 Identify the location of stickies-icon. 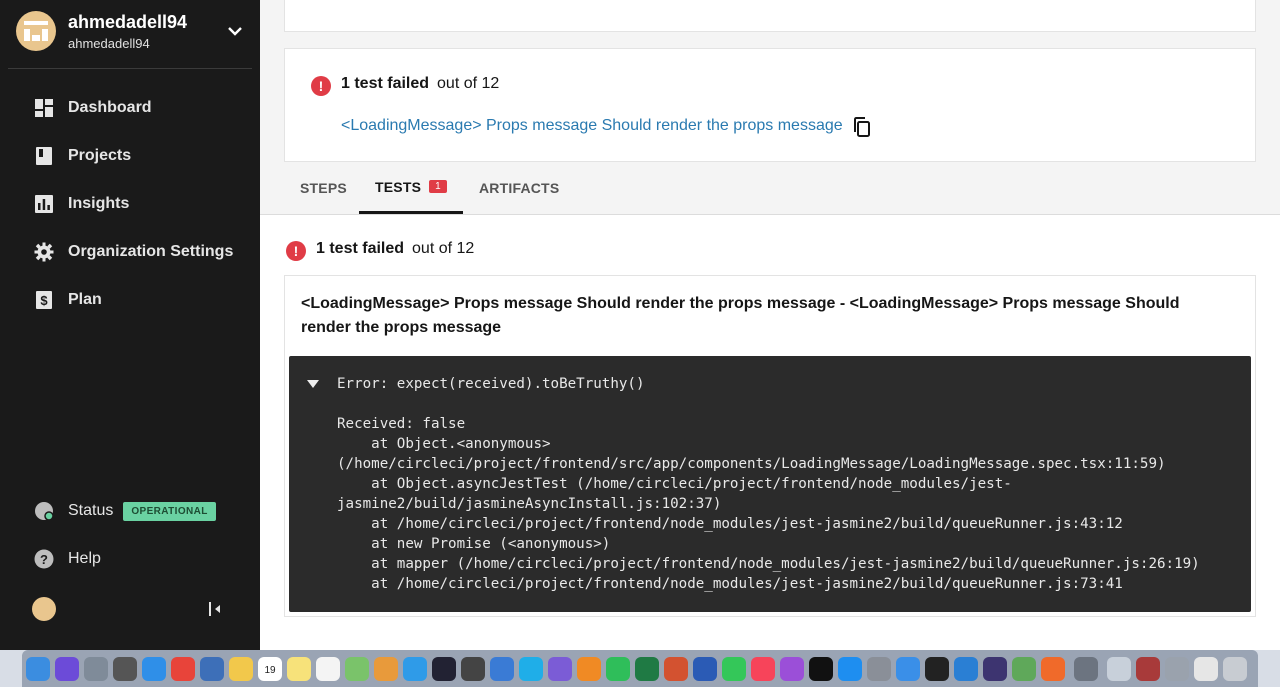
(299, 668).